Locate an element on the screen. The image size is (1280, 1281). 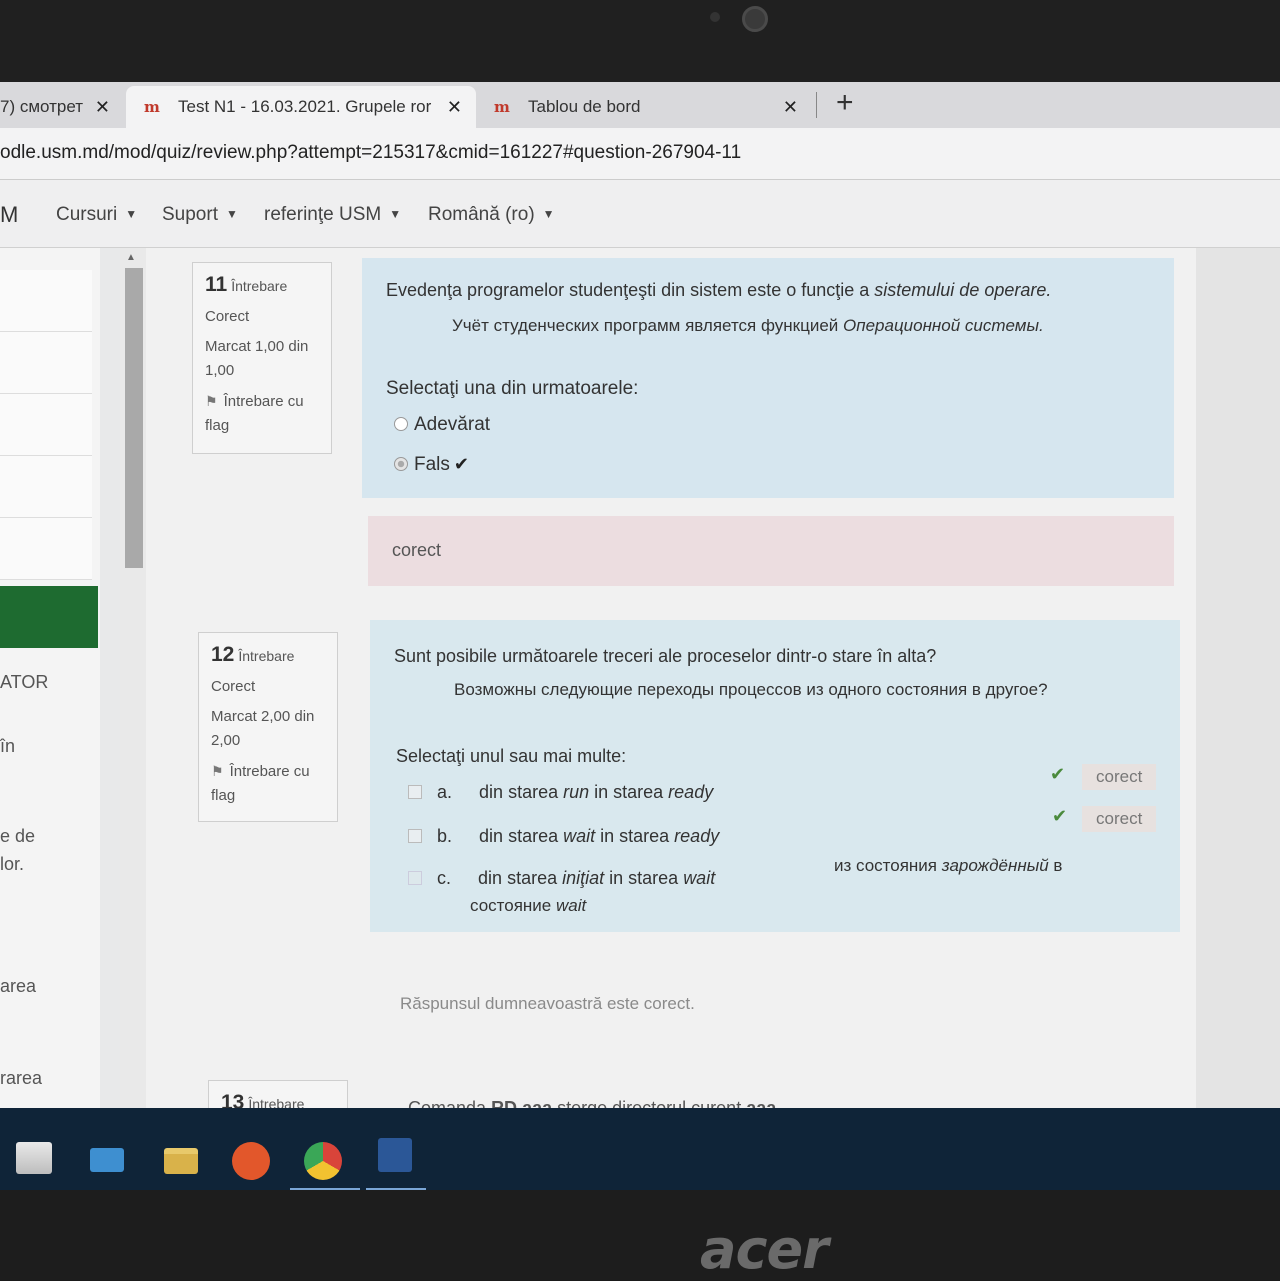
answer-option-c: c. din starea iniţiat in starea wait is located at coordinates (561, 878).